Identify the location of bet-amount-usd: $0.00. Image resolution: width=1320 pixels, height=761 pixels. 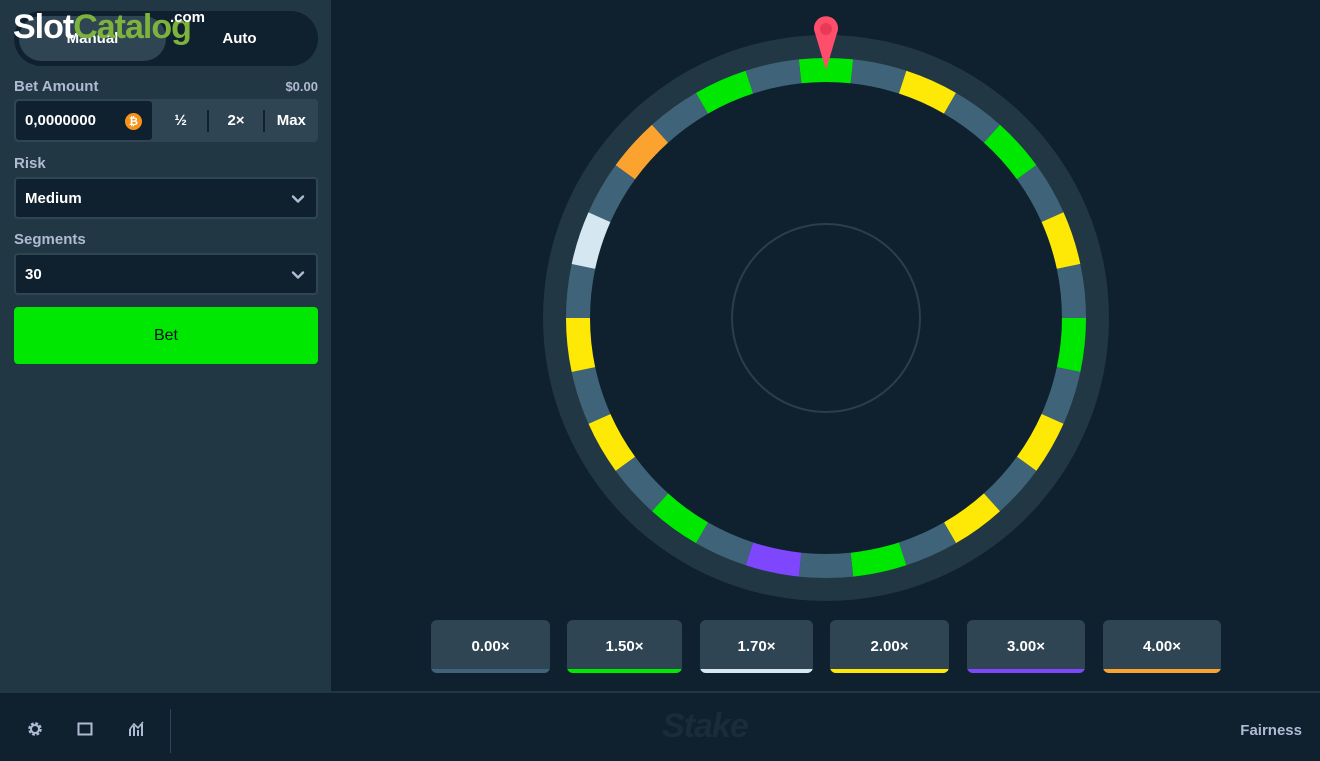
(301, 86).